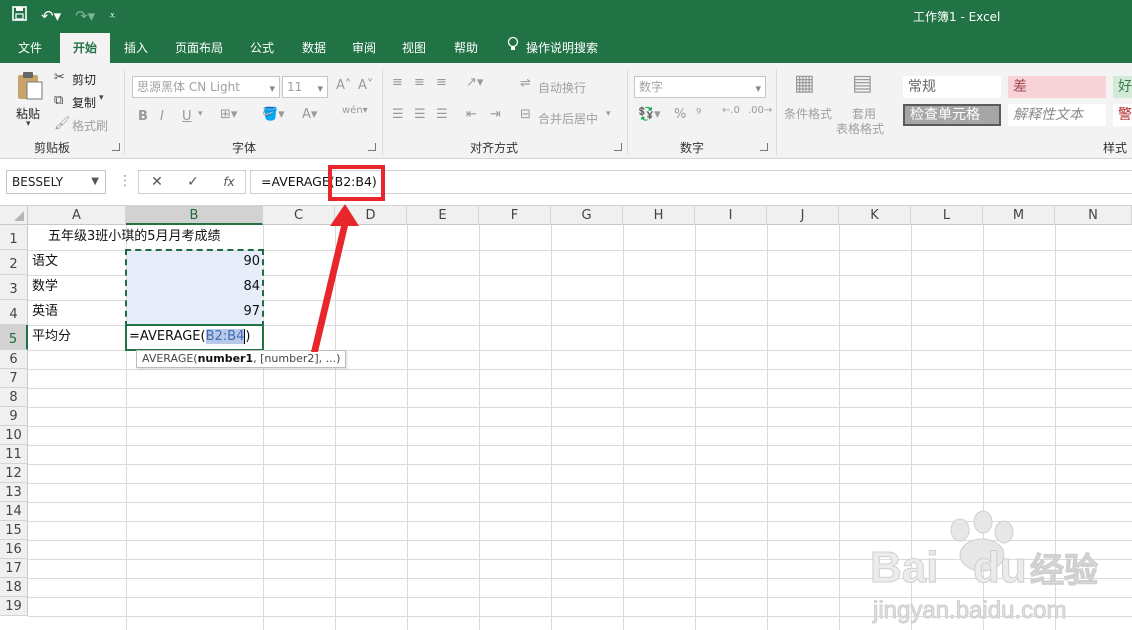  I want to click on svg-text: du, so click(1000, 567).